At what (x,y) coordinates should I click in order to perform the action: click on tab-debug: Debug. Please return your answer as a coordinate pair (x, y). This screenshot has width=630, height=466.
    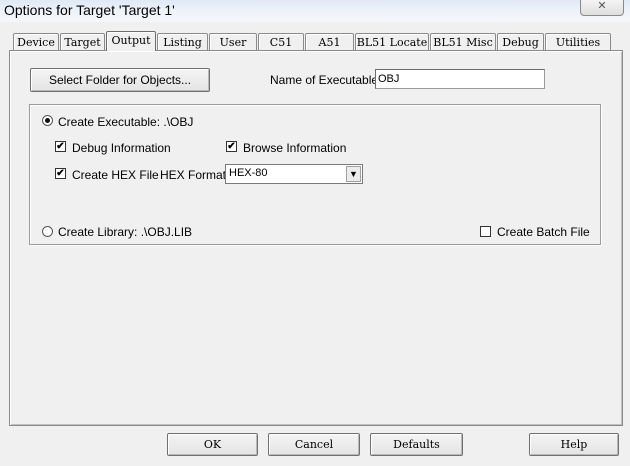
    Looking at the image, I should click on (520, 41).